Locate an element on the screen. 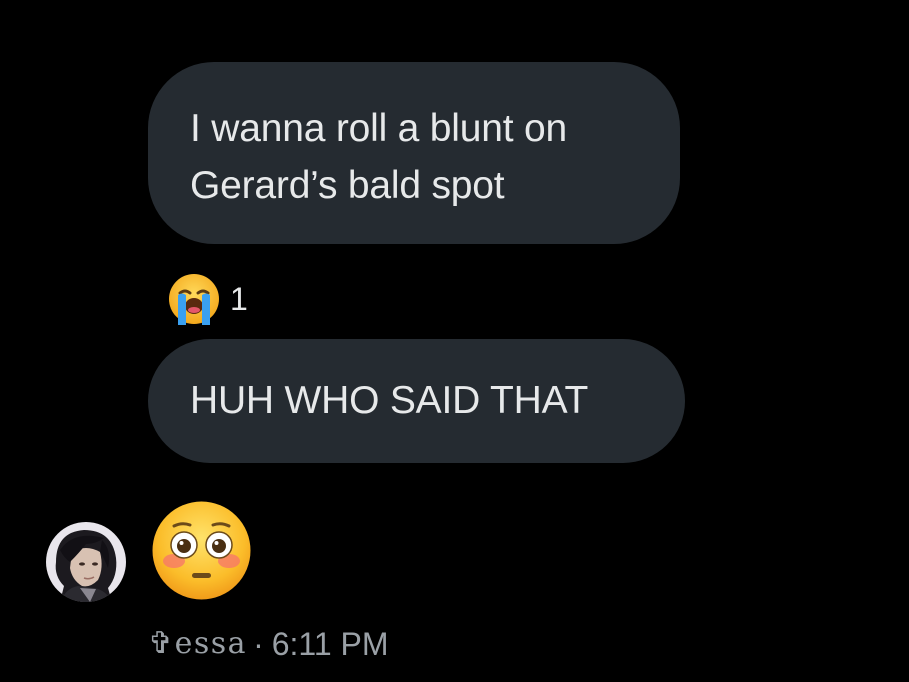  avatar is located at coordinates (86, 562).